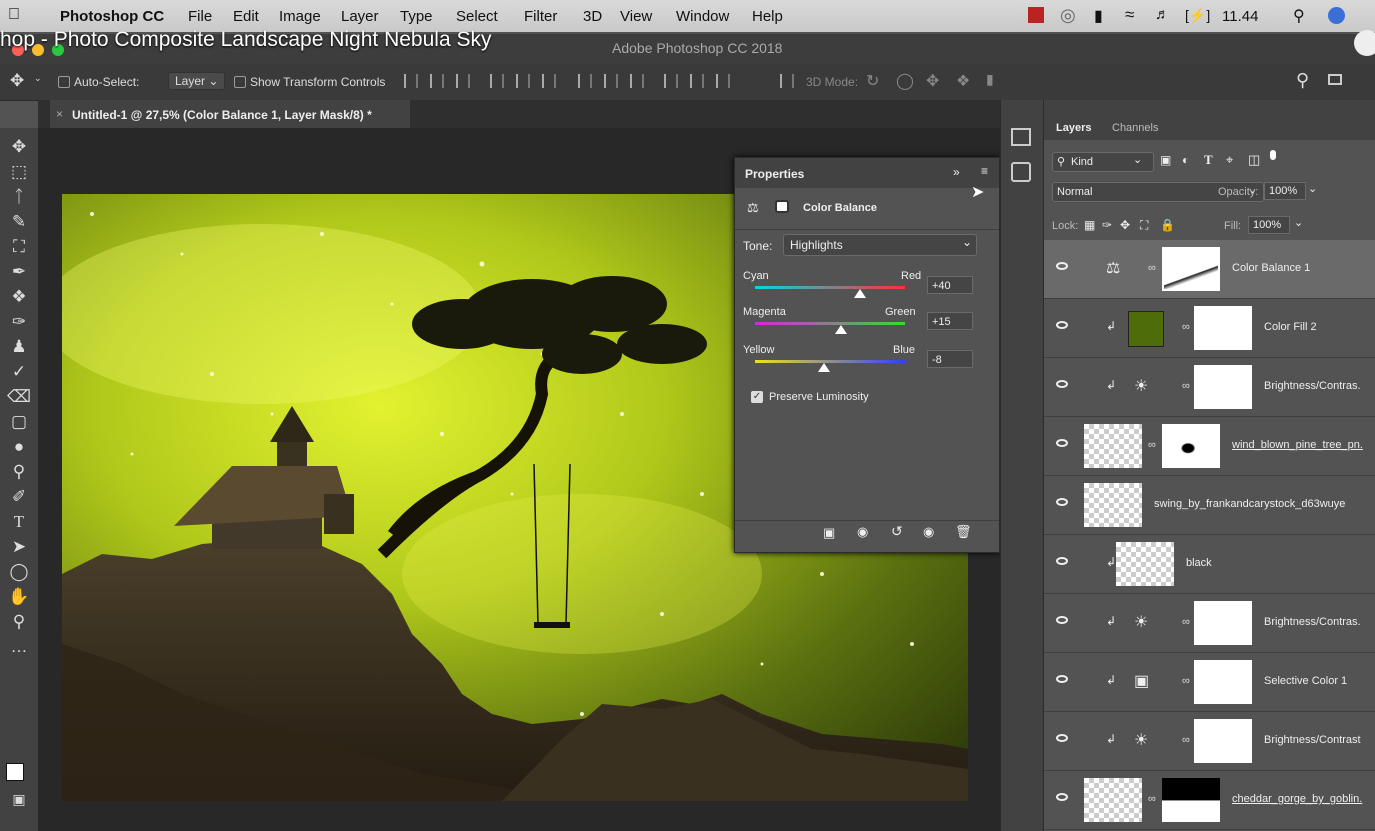 The height and width of the screenshot is (831, 1375). What do you see at coordinates (585, 81) in the screenshot?
I see `distribute-top-icon` at bounding box center [585, 81].